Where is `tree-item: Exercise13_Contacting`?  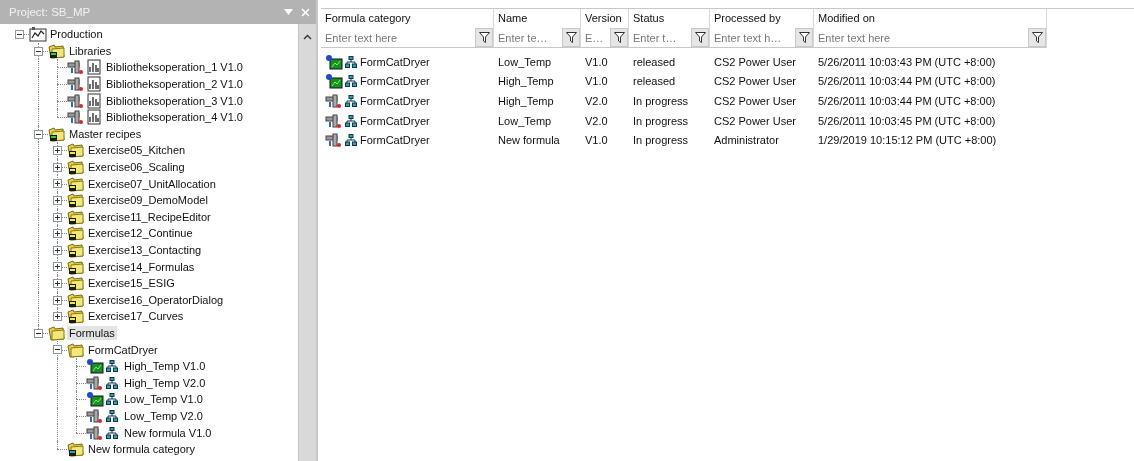 tree-item: Exercise13_Contacting is located at coordinates (145, 250).